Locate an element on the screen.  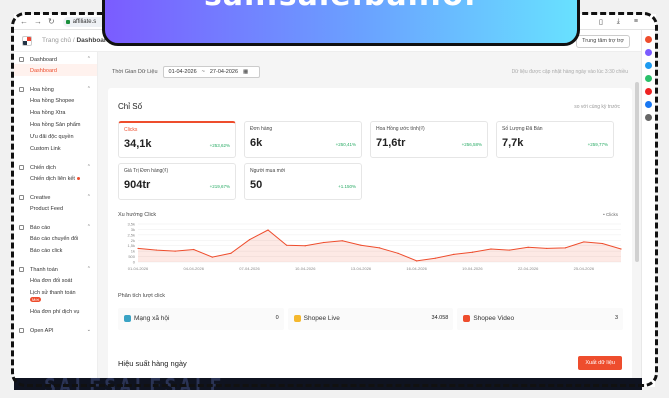
reload-icon: ↻ is located at coordinates (51, 21).